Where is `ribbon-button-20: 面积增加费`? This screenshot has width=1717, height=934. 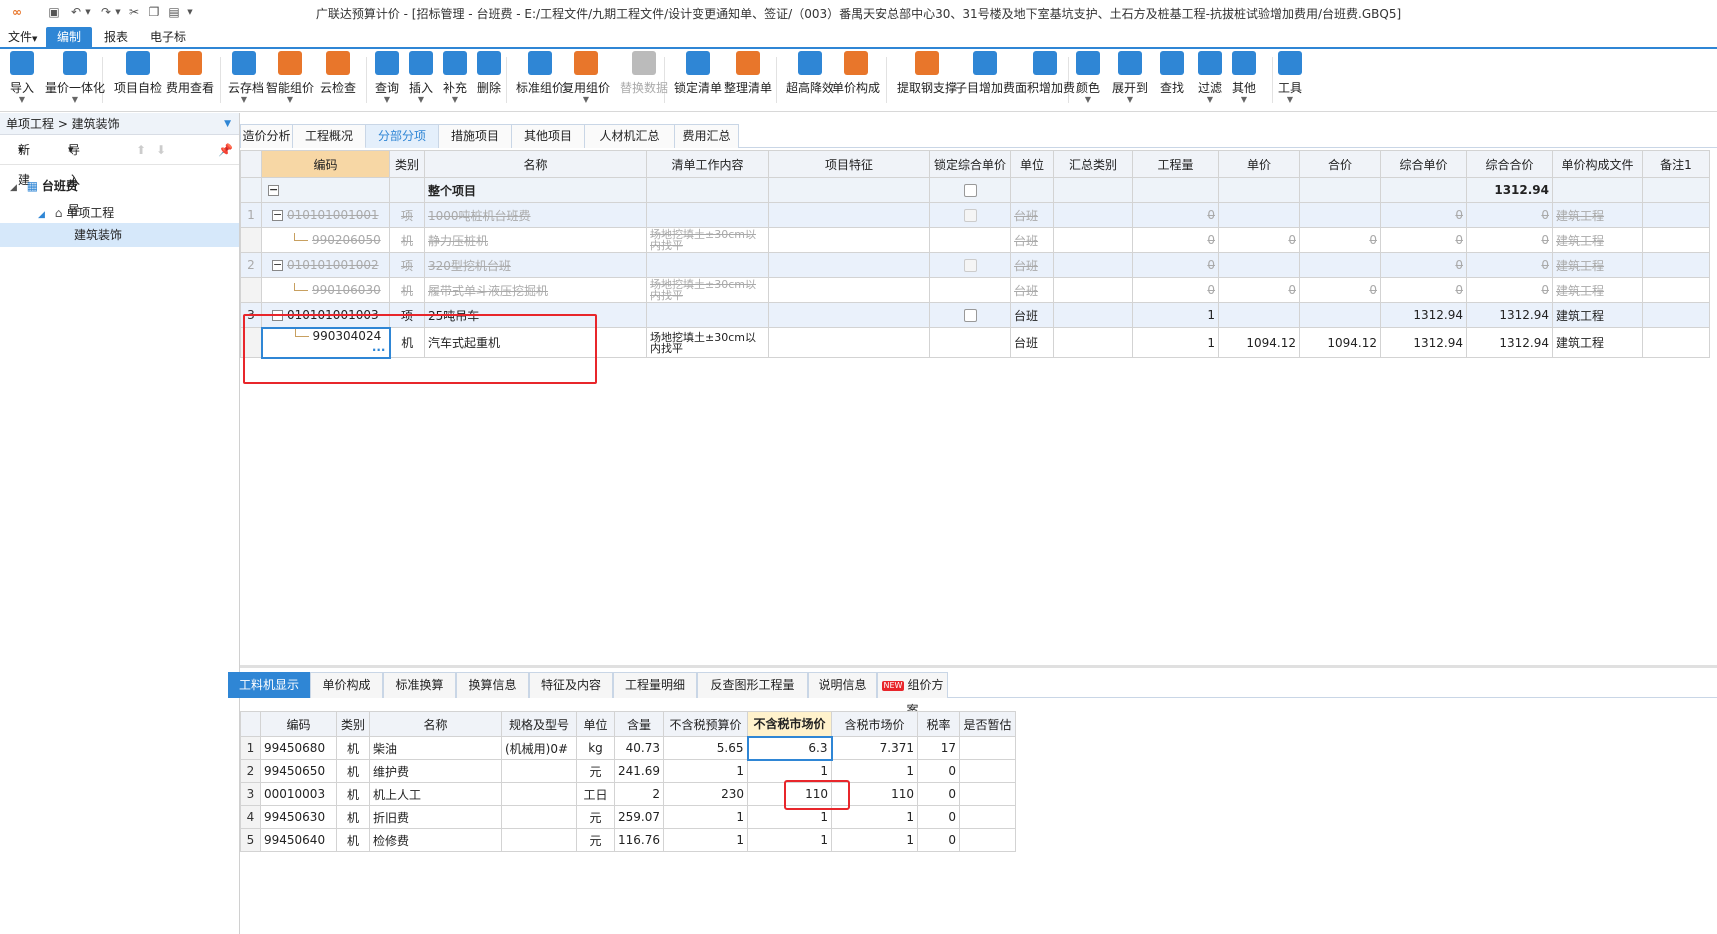
ribbon-button-20: 面积增加费 is located at coordinates (1045, 80).